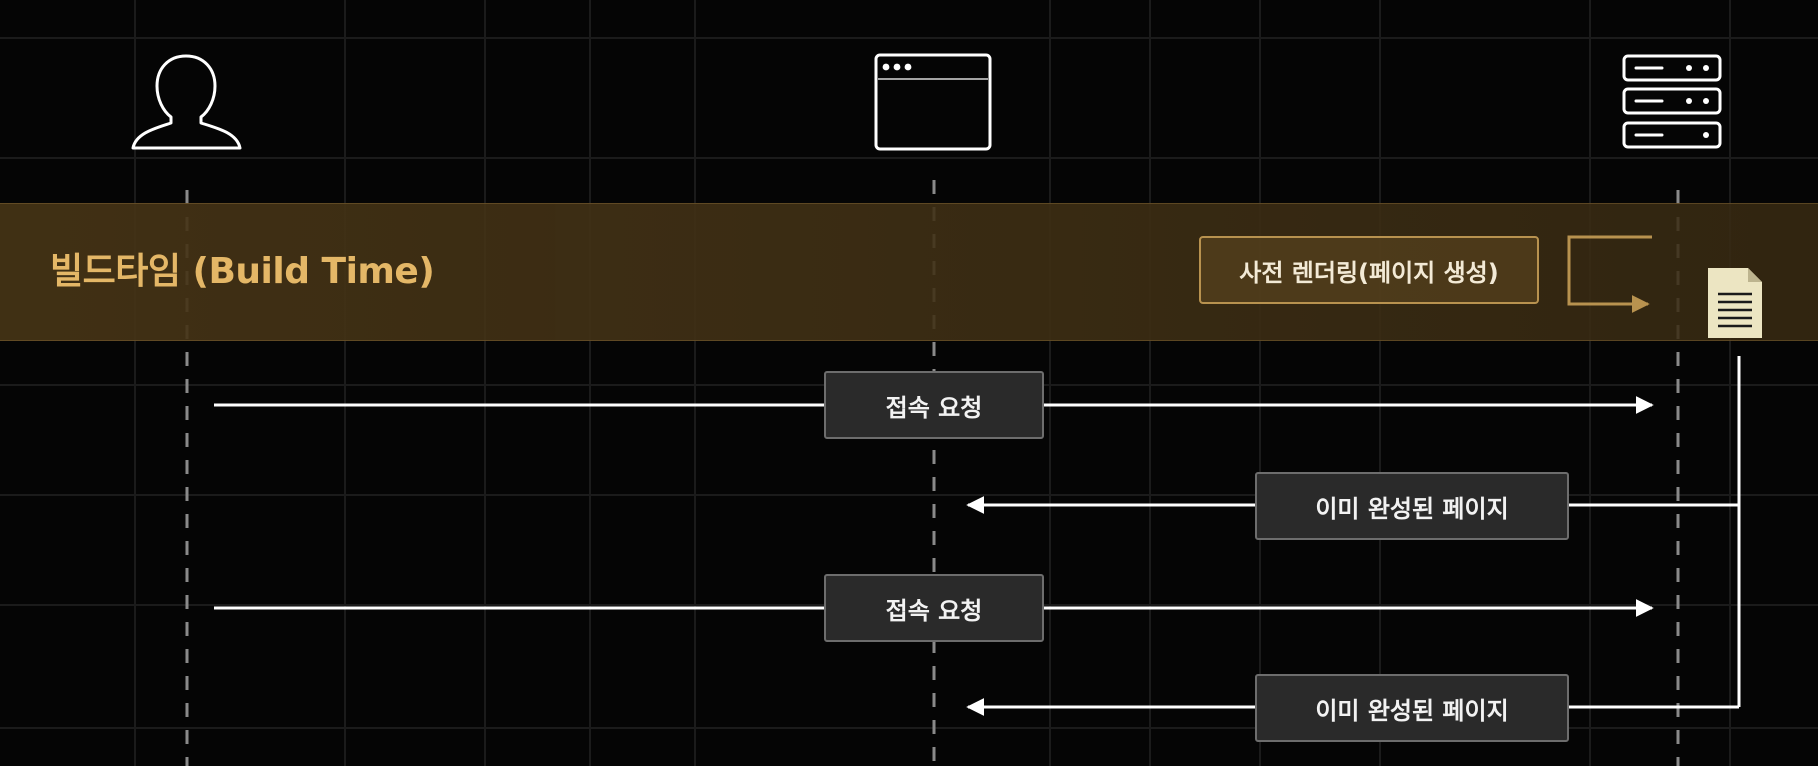  What do you see at coordinates (186, 102) in the screenshot?
I see `user-icon` at bounding box center [186, 102].